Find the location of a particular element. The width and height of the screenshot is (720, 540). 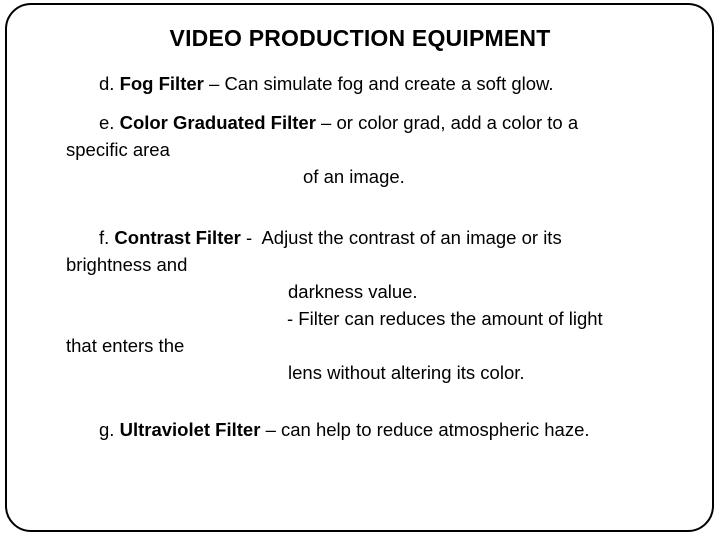

list-item-f-letter: f. is located at coordinates (104, 237).